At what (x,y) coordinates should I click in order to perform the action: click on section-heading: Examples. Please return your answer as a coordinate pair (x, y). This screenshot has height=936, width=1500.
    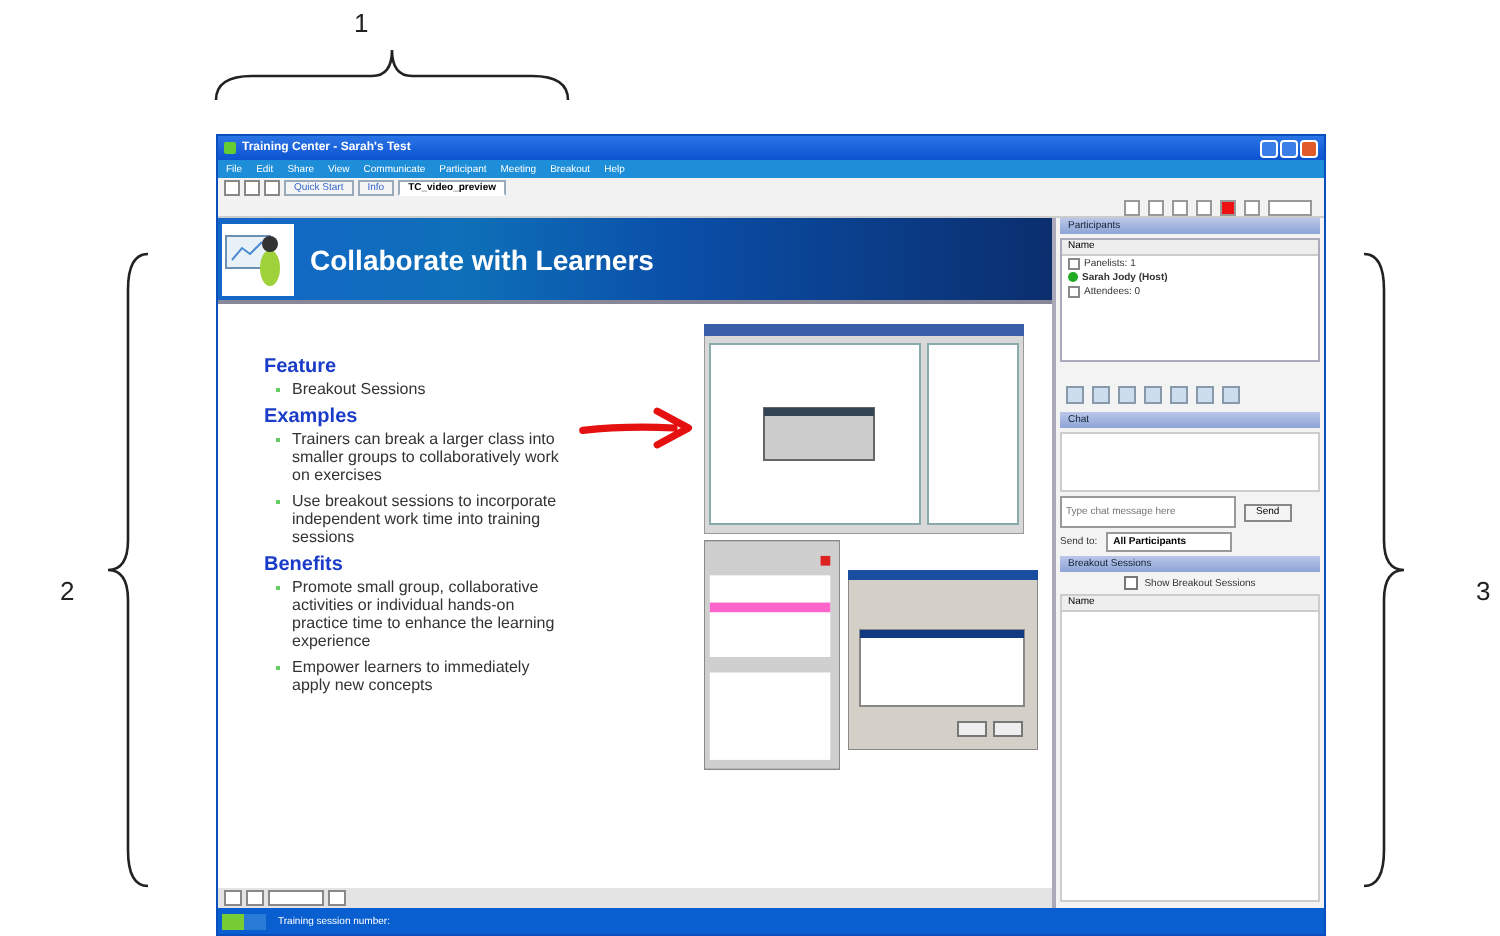
    Looking at the image, I should click on (312, 417).